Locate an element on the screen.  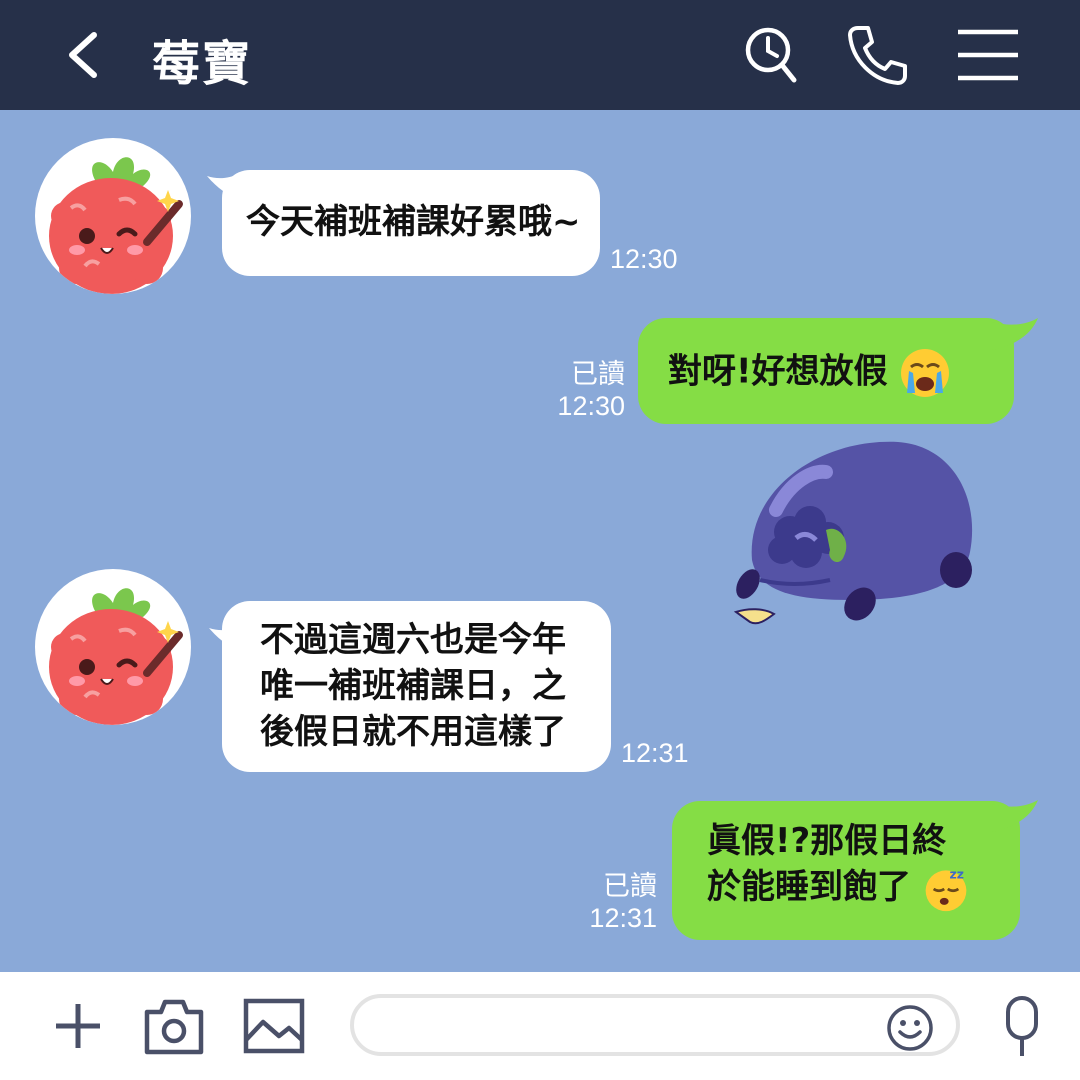
timeline-search-button is located at coordinates (773, 55).